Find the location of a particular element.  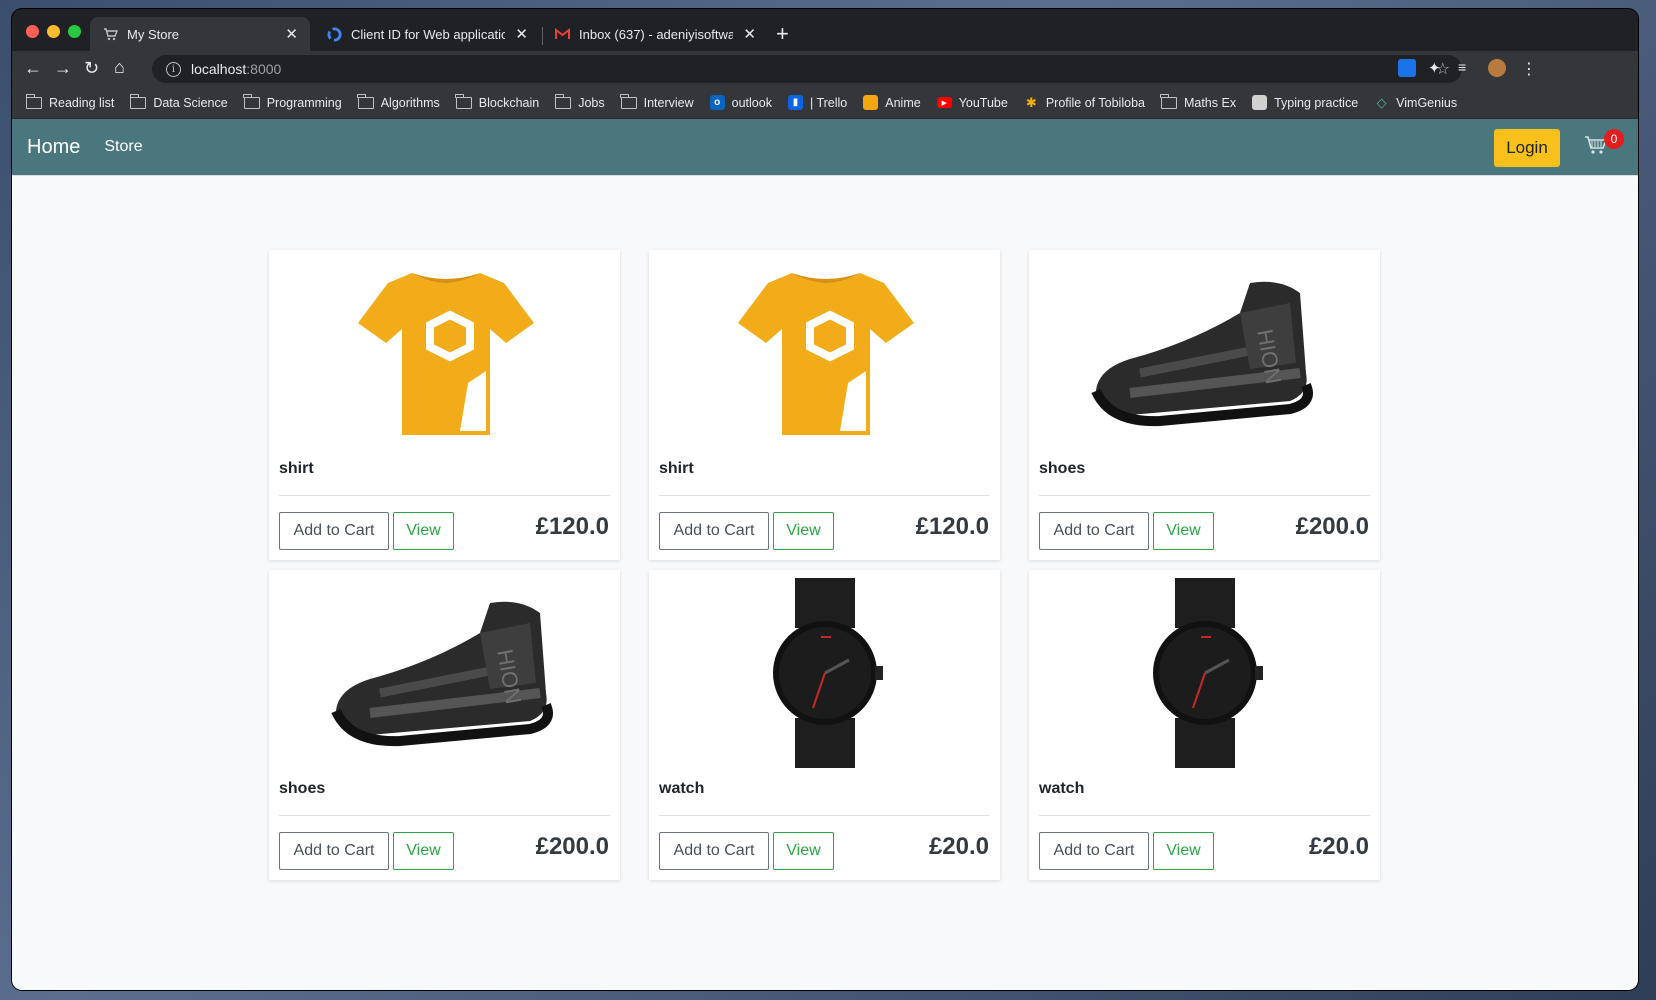

nav-store-link: Store is located at coordinates (123, 147).